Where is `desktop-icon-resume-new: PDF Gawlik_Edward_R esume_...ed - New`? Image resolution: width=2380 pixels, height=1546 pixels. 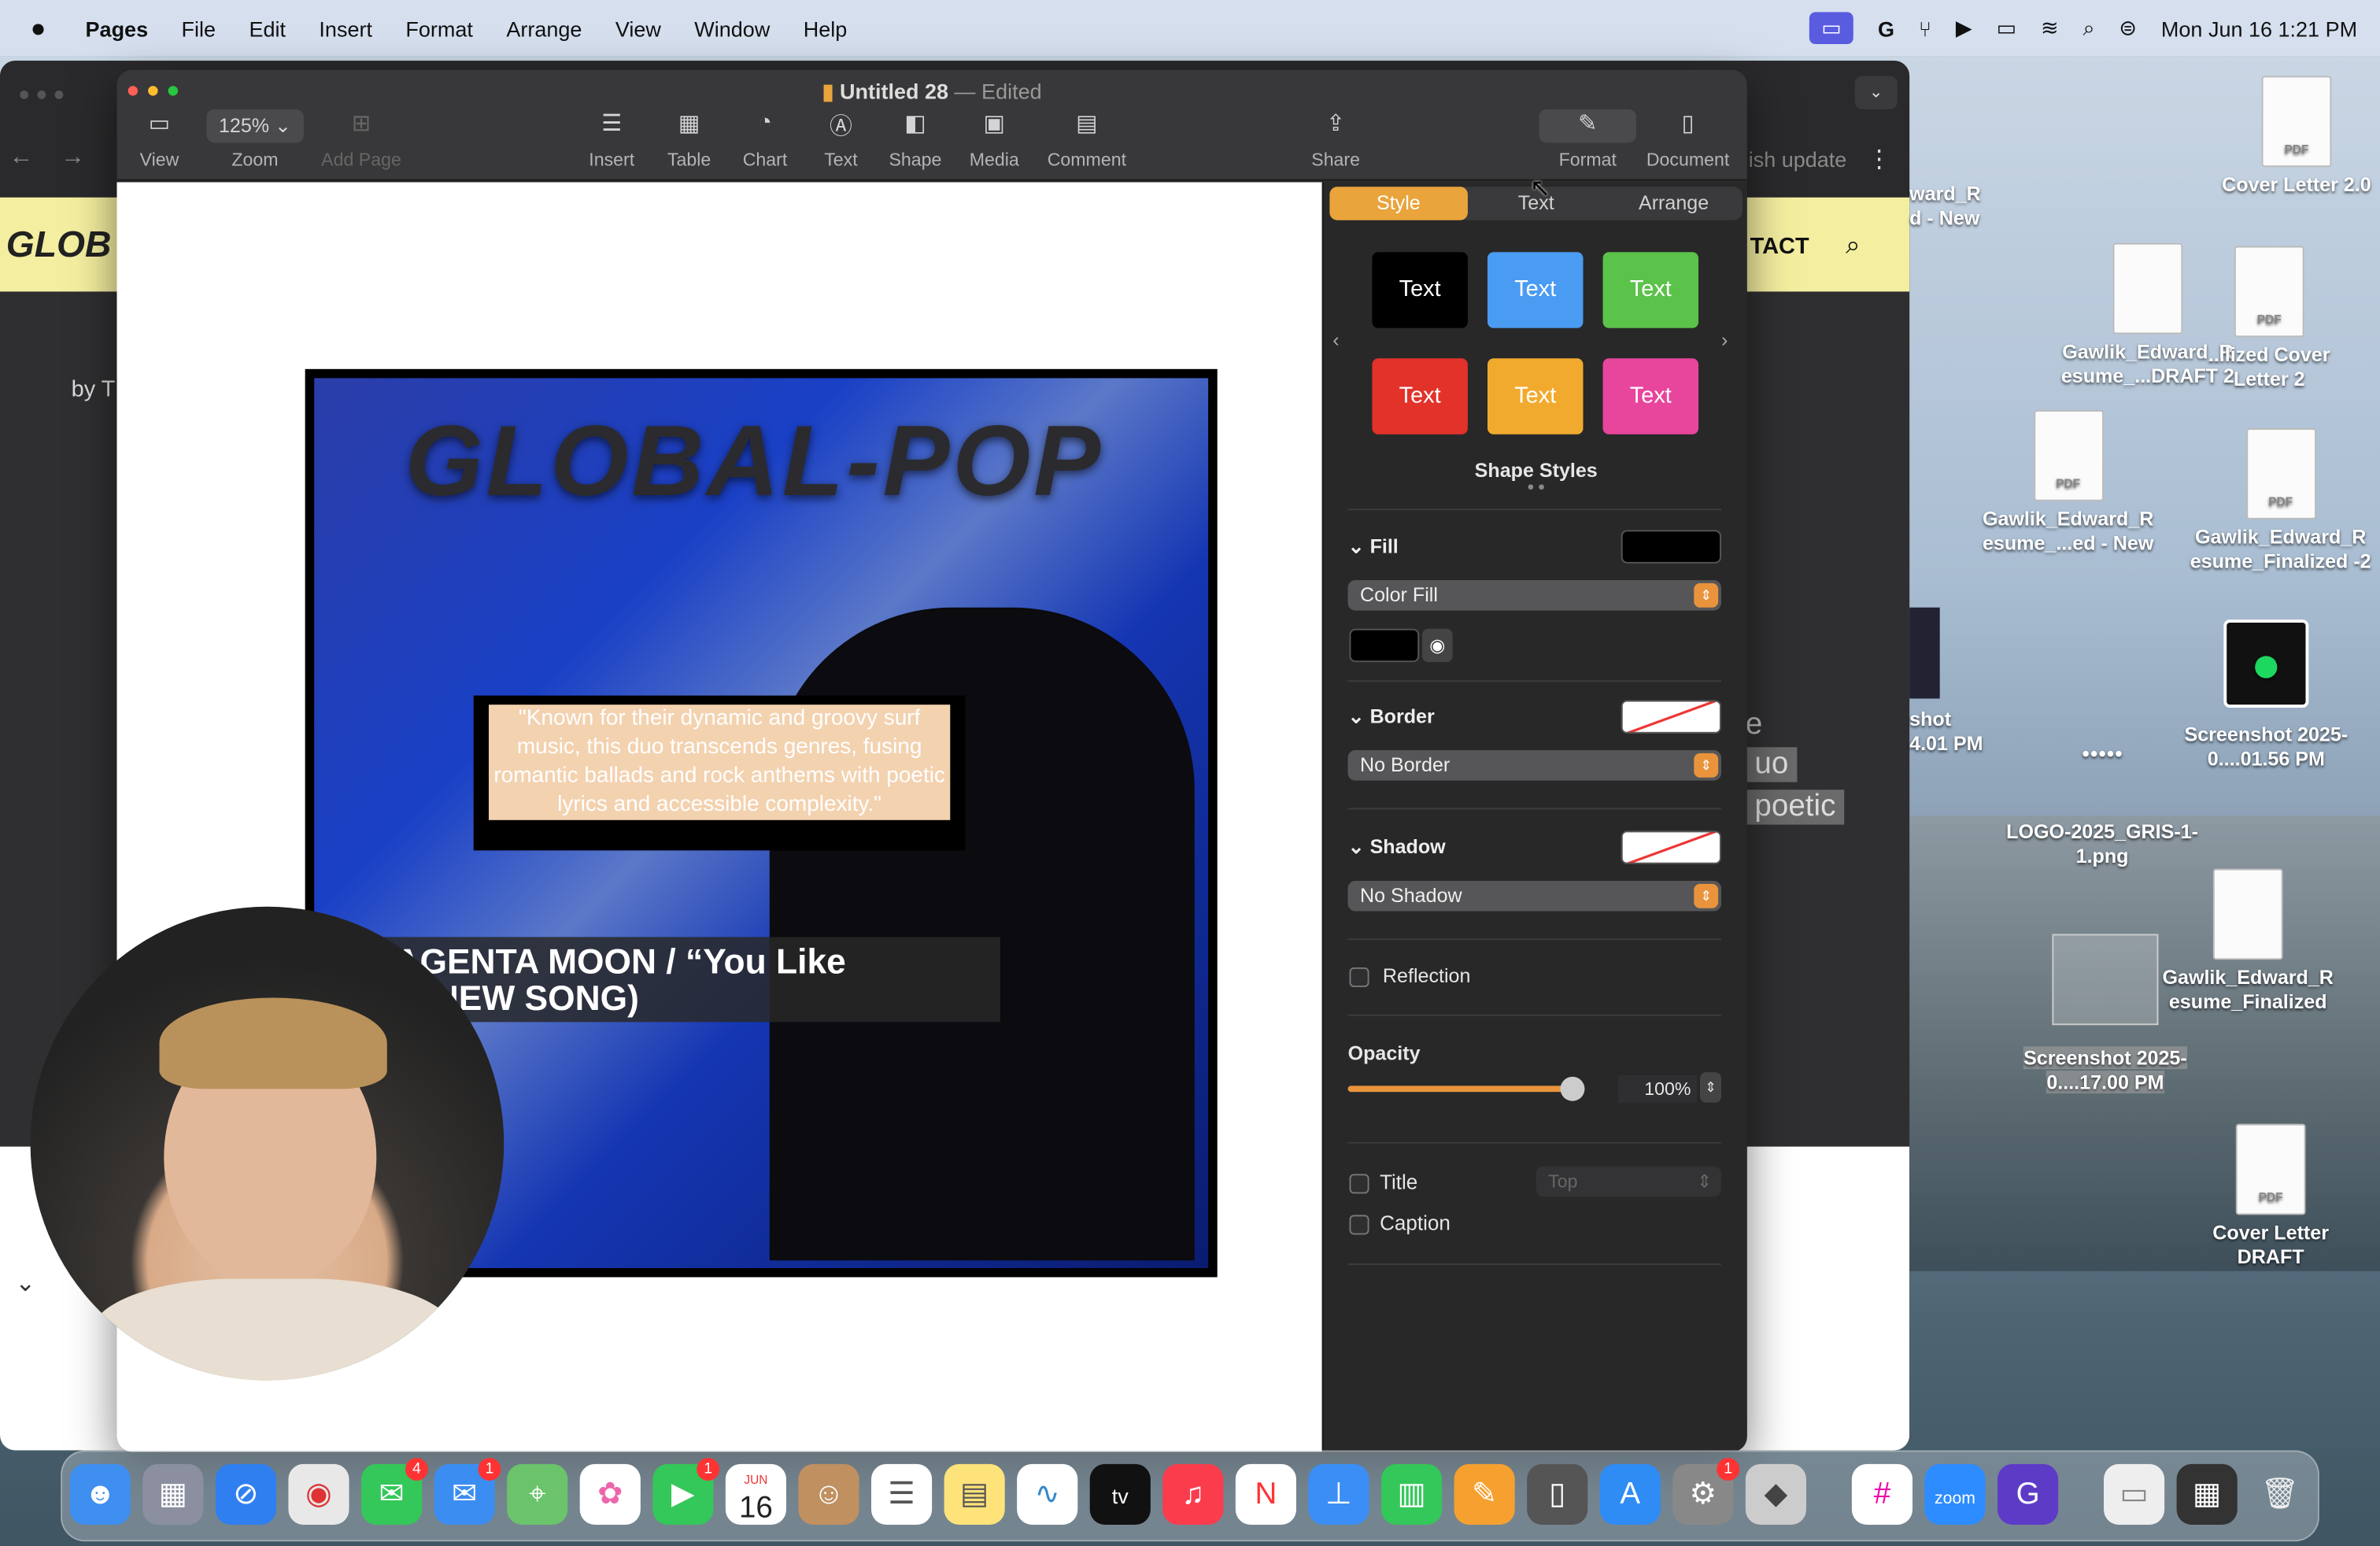
desktop-icon-resume-new: PDF Gawlik_Edward_R esume_...ed - New is located at coordinates (2068, 482).